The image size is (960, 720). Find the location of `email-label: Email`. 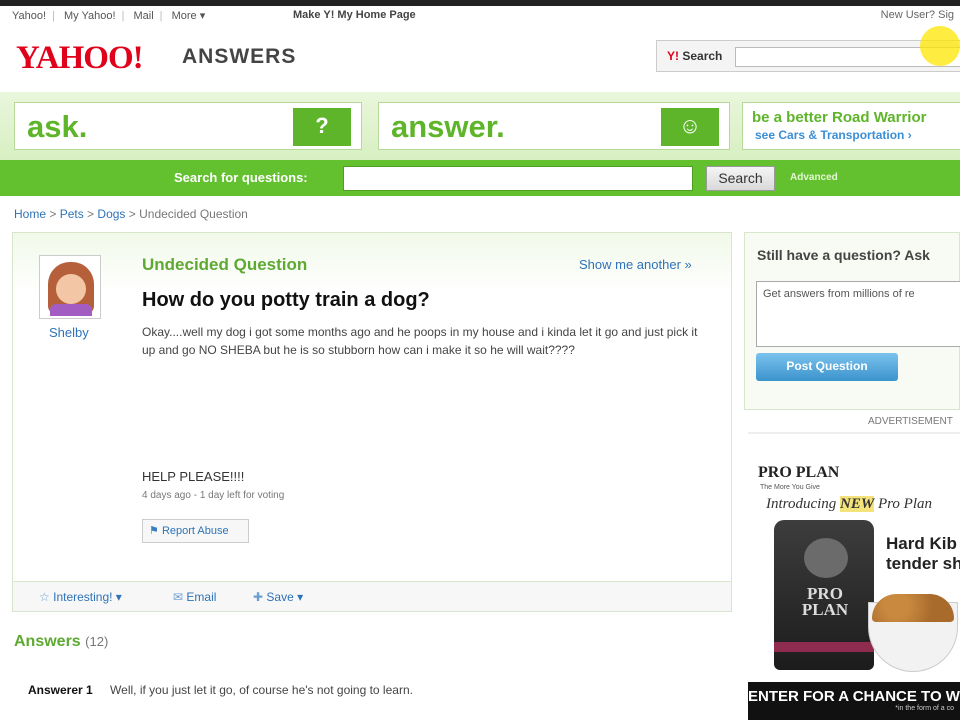

email-label: Email is located at coordinates (201, 597).